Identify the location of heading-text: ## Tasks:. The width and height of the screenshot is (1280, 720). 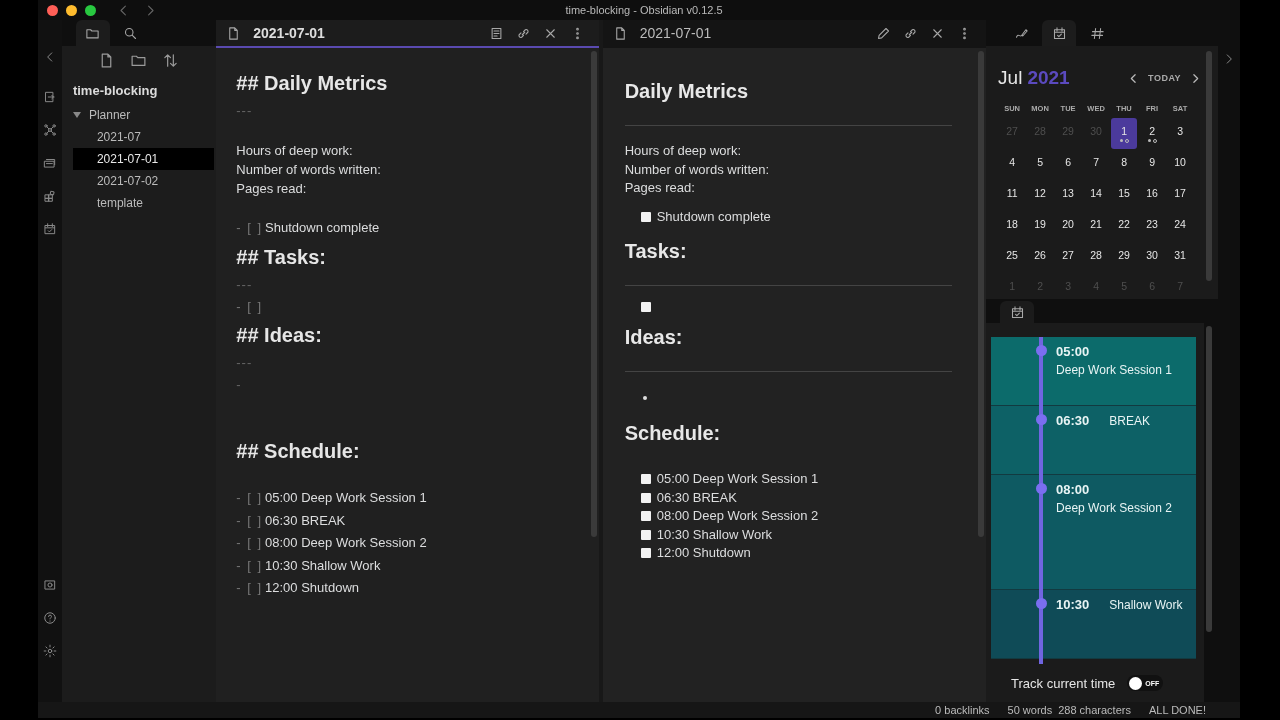
(281, 257).